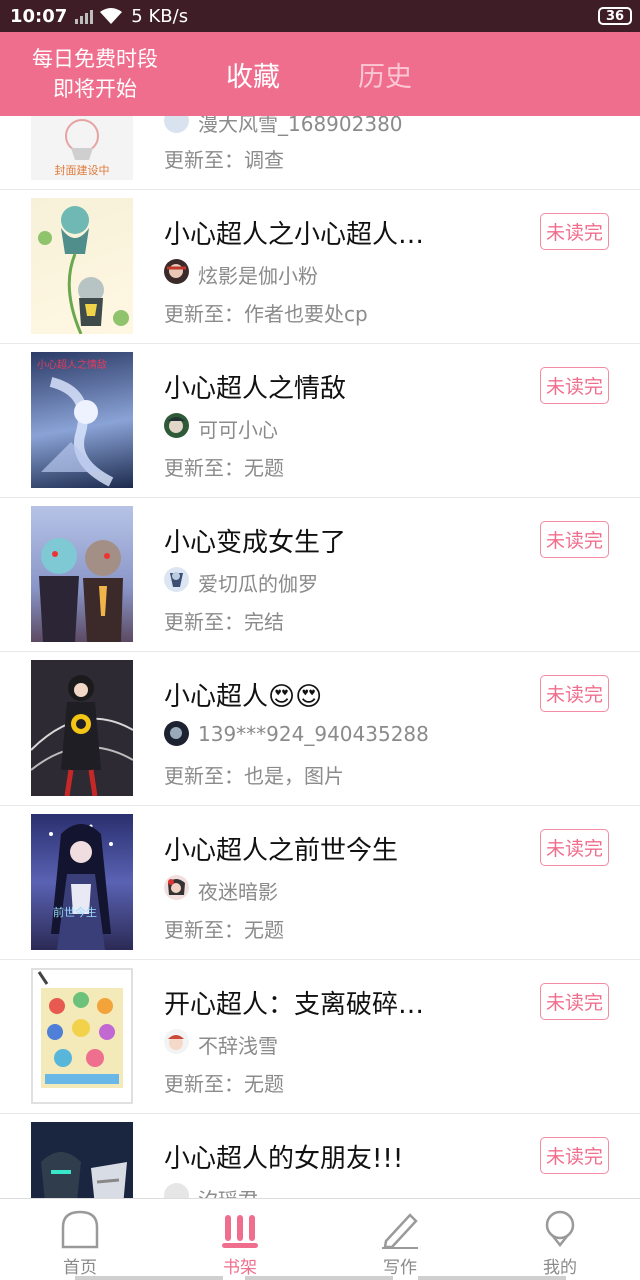  What do you see at coordinates (95, 74) in the screenshot?
I see `free-period-banner: 每日免费时段 即将开始` at bounding box center [95, 74].